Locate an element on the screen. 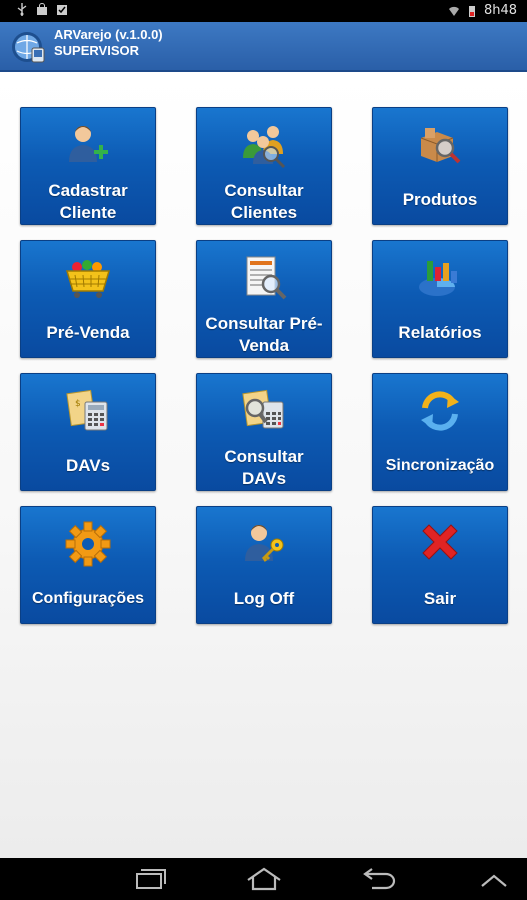 The image size is (527, 900). tile-label: Consultar Pré- Venda is located at coordinates (264, 334).